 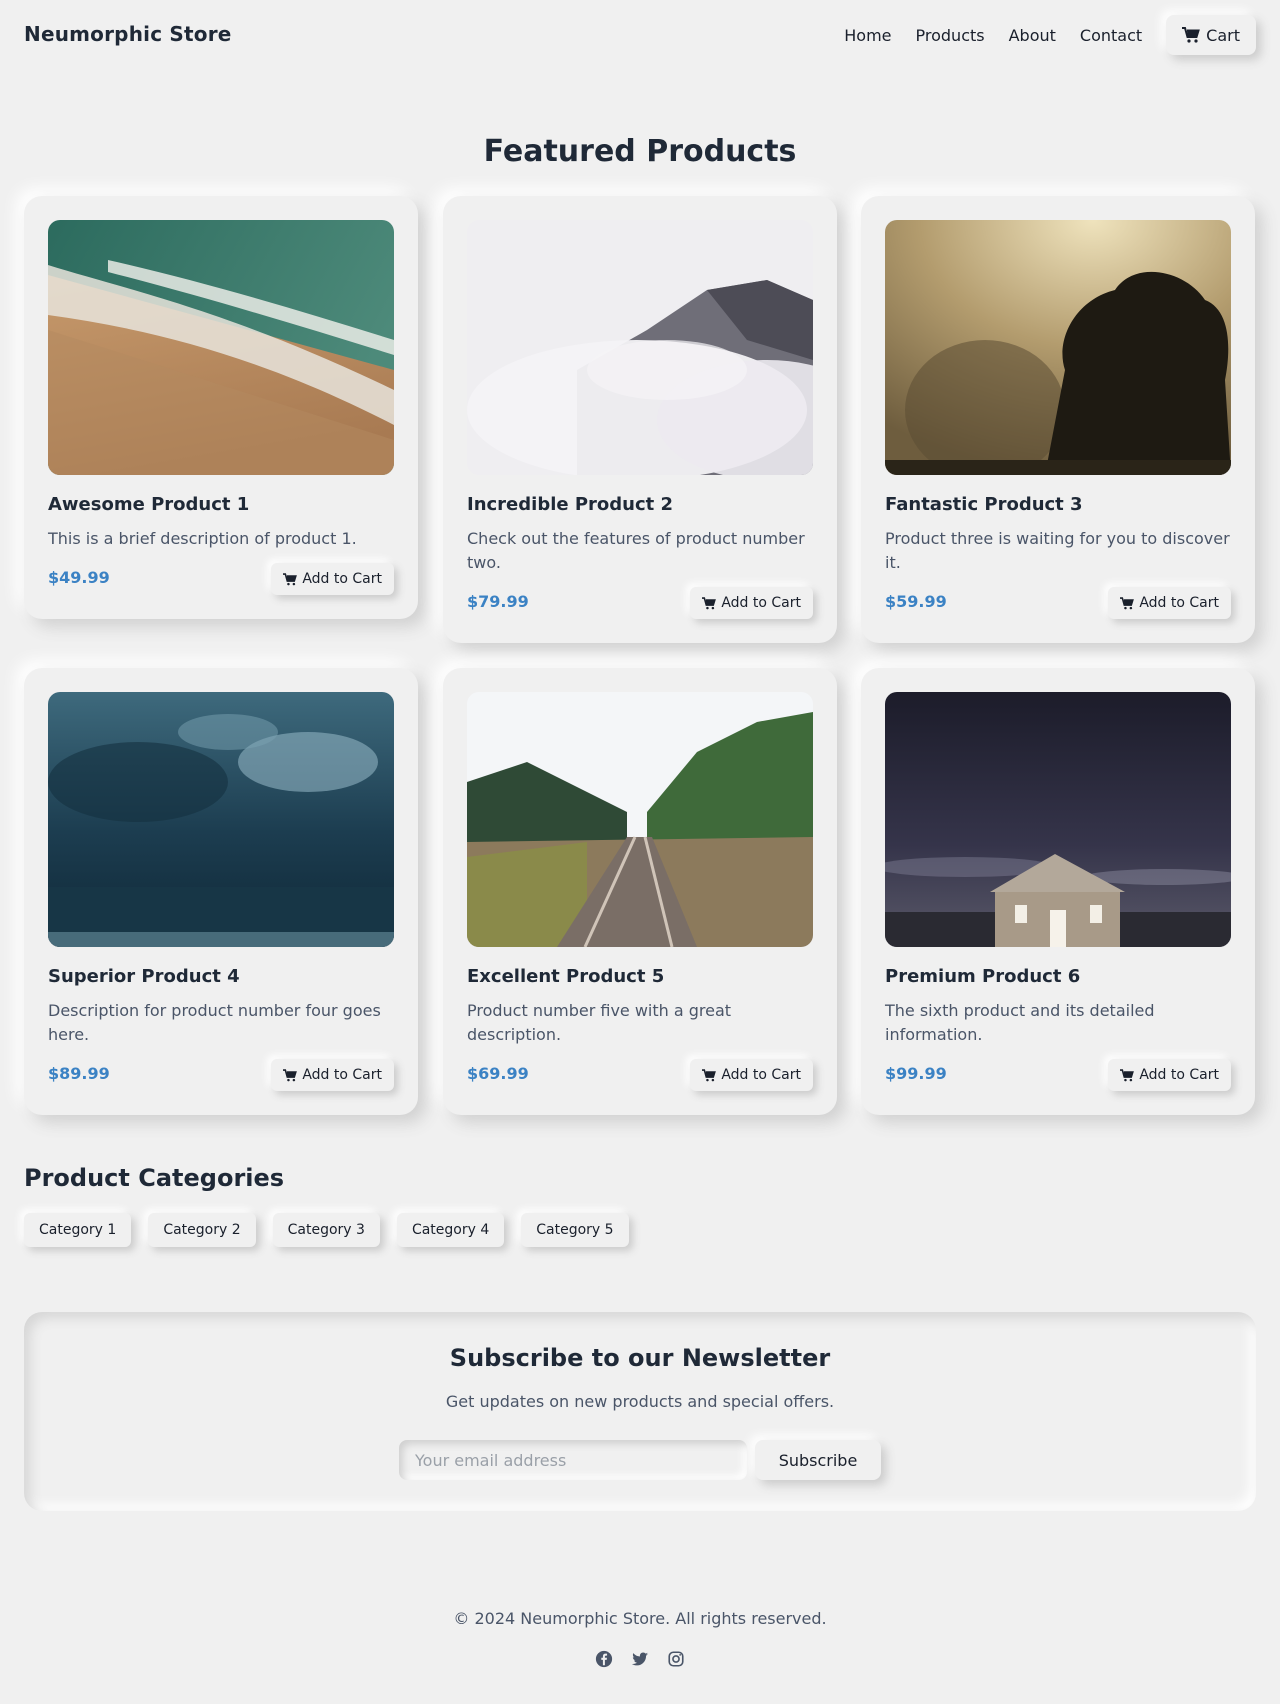 I want to click on product-price: $49.99, so click(x=79, y=577).